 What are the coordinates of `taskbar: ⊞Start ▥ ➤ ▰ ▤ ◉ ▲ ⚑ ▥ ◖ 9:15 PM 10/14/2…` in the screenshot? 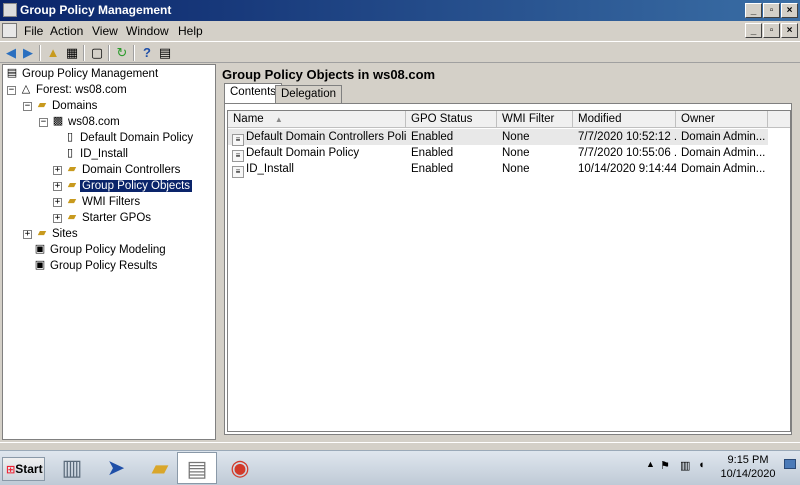 It's located at (400, 467).